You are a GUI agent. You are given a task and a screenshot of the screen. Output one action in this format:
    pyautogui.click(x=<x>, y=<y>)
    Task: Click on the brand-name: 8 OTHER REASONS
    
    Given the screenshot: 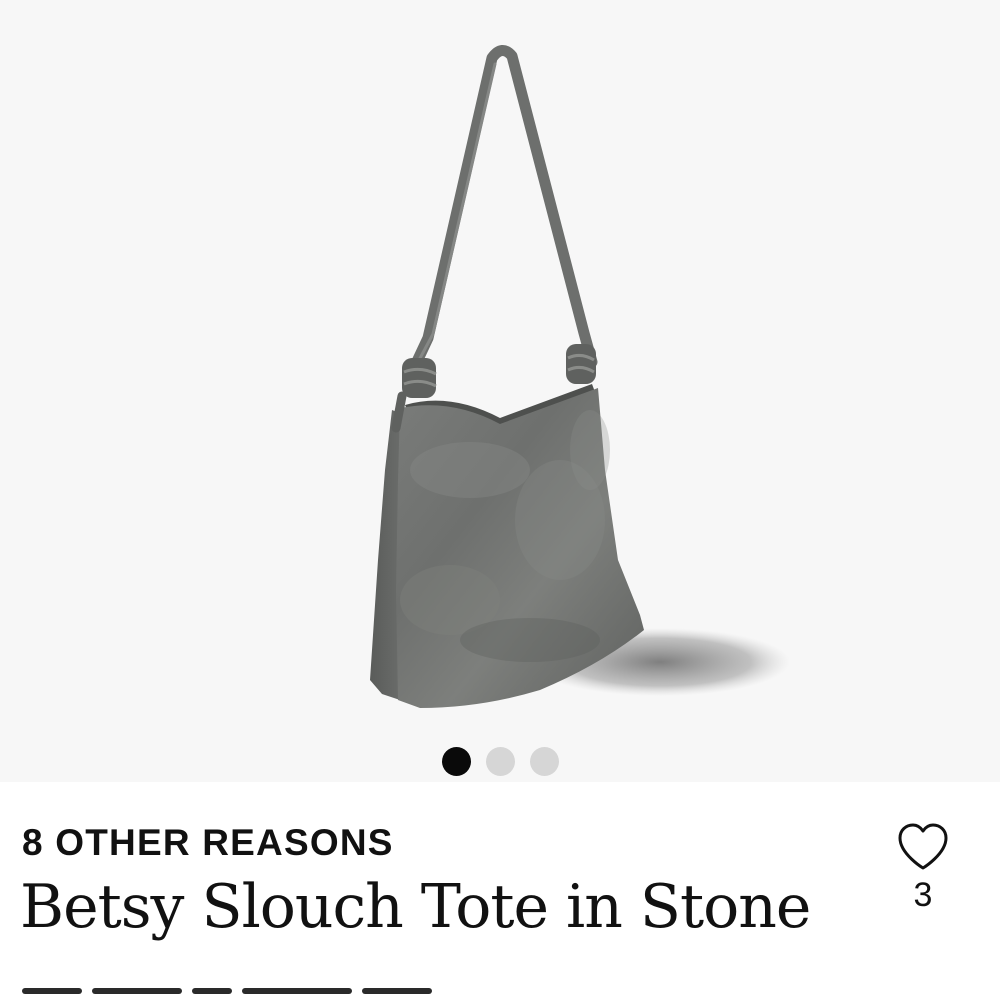 What is the action you would take?
    pyautogui.click(x=208, y=842)
    